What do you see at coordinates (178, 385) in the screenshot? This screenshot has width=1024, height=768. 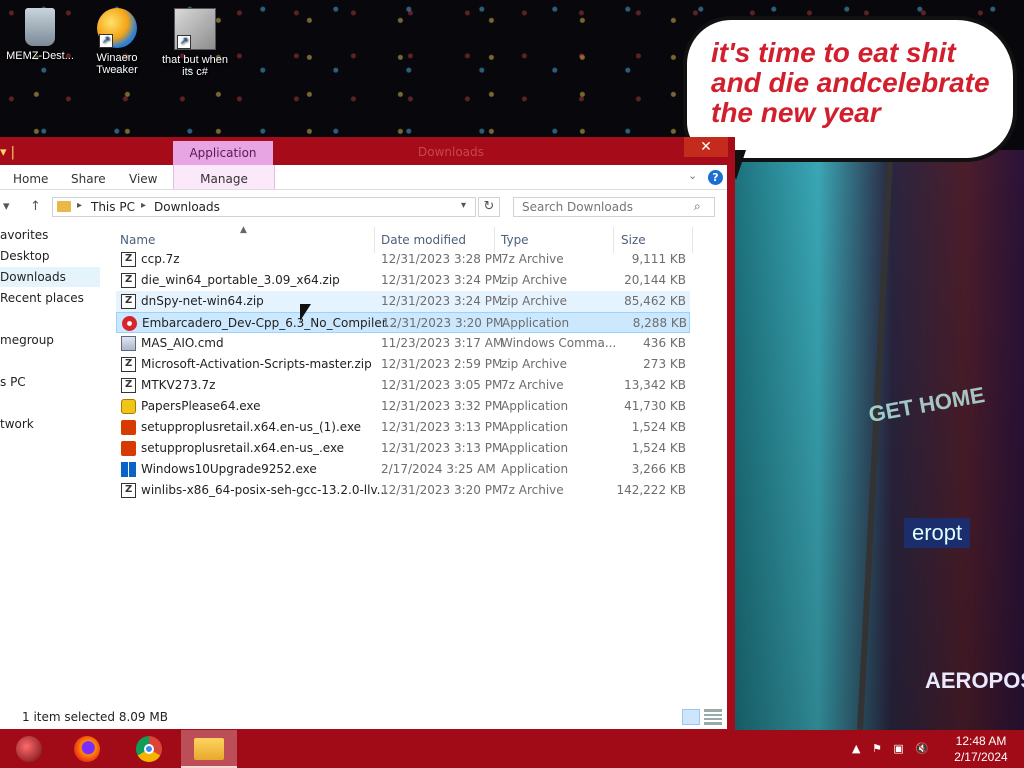 I see `file-name: MTKV273.7z` at bounding box center [178, 385].